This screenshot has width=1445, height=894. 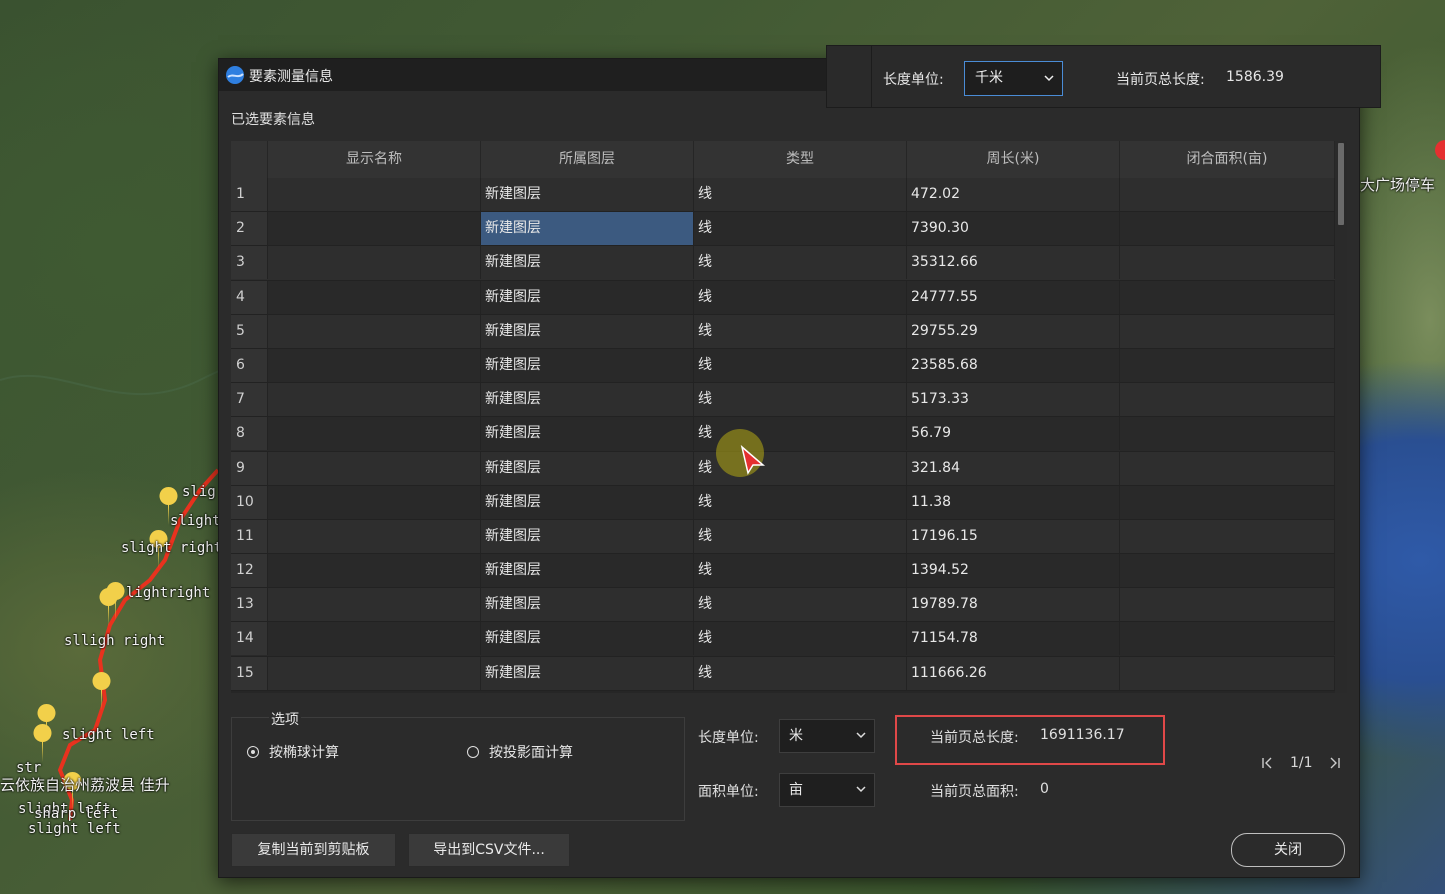 What do you see at coordinates (1013, 673) in the screenshot?
I see `cell-perimeter: 111666.26` at bounding box center [1013, 673].